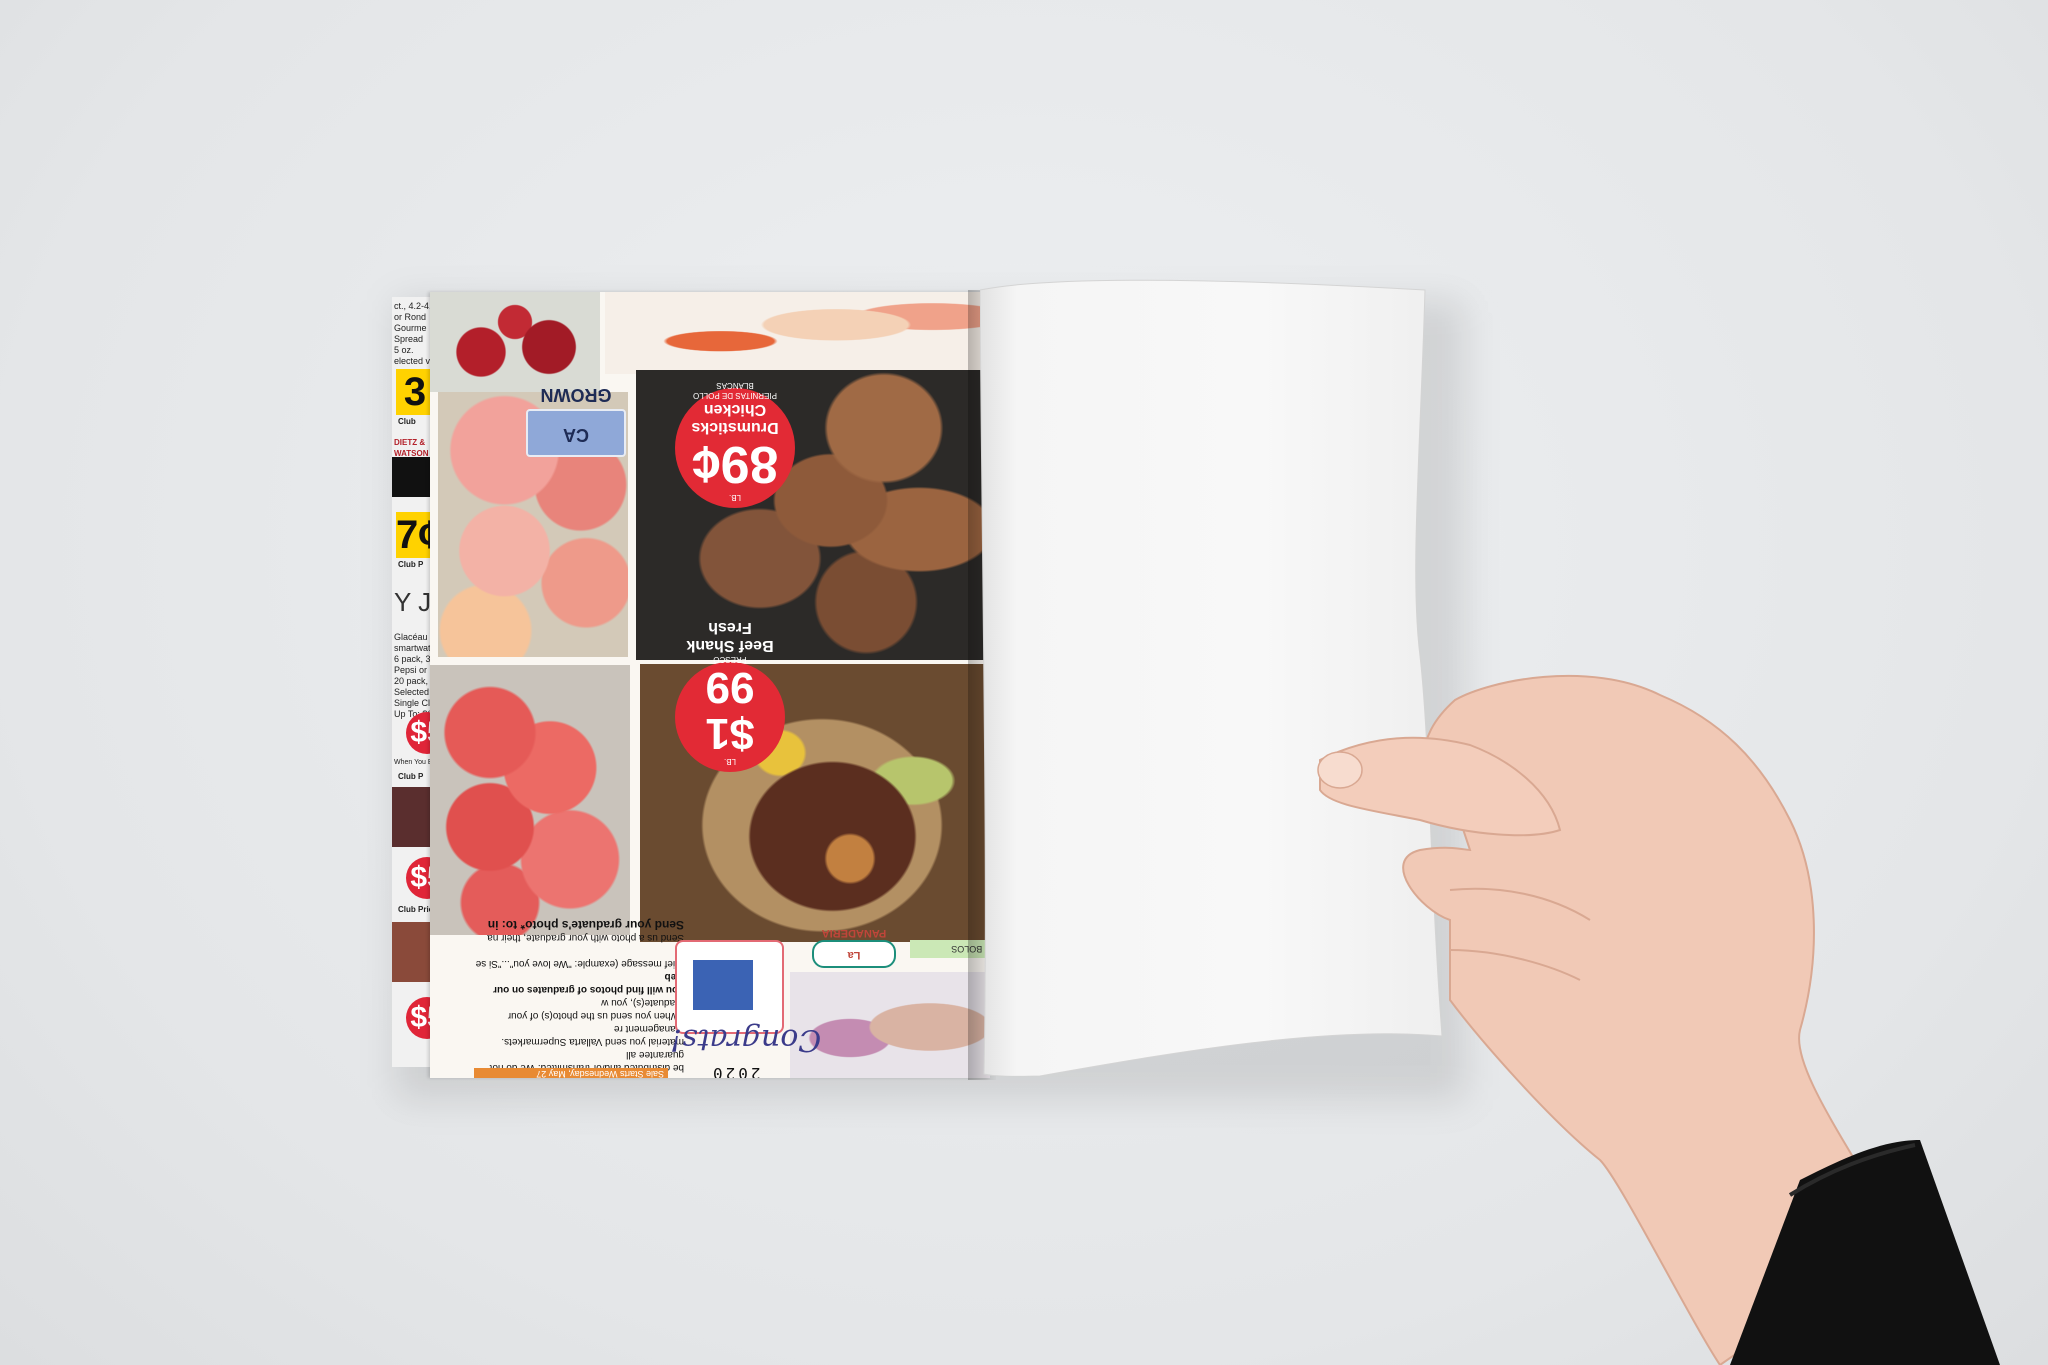  What do you see at coordinates (585, 925) in the screenshot?
I see `promo-heading: Send your graduate's photo* to: in` at bounding box center [585, 925].